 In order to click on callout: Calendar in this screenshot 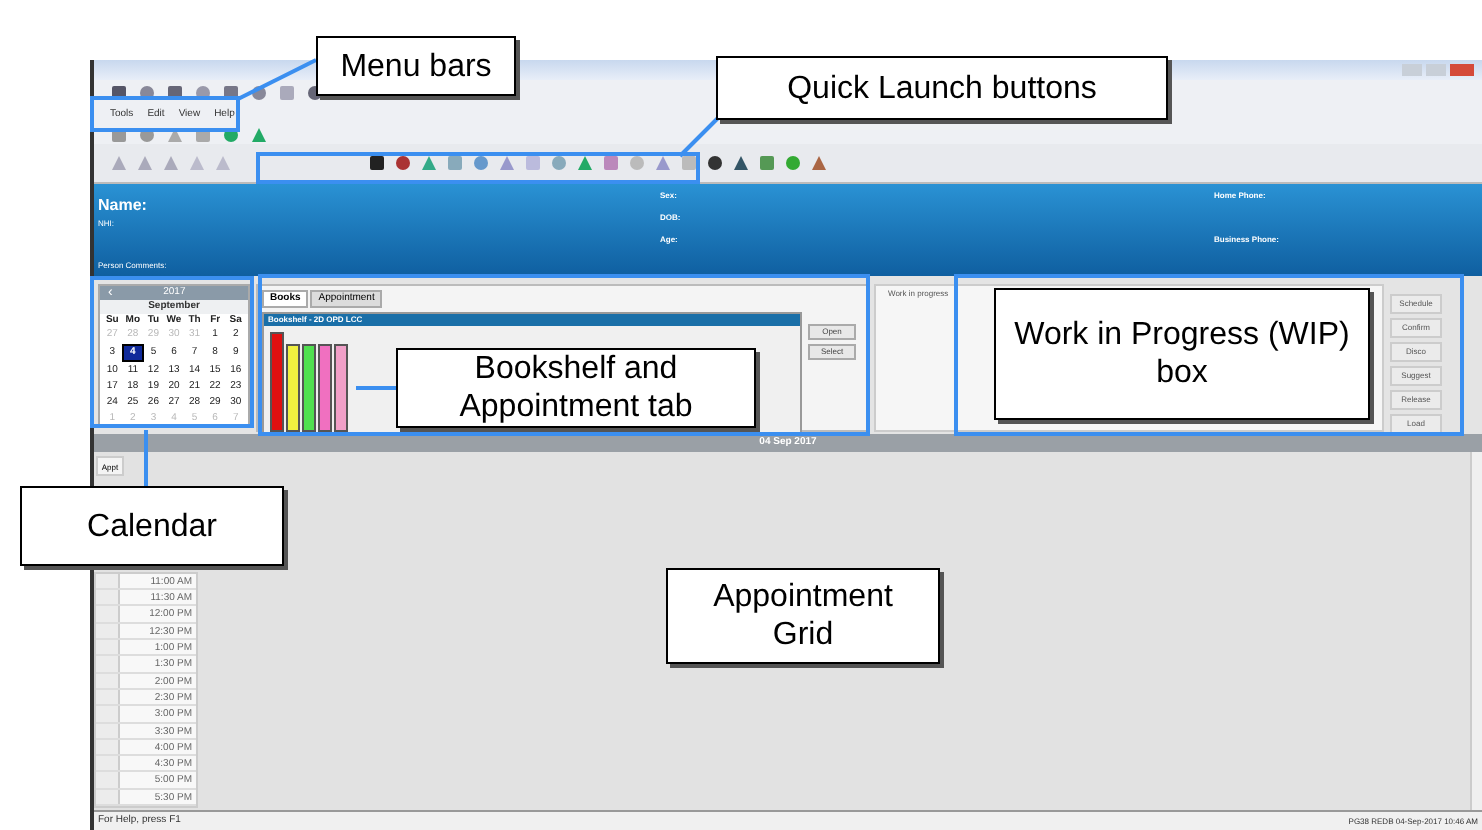, I will do `click(152, 526)`.